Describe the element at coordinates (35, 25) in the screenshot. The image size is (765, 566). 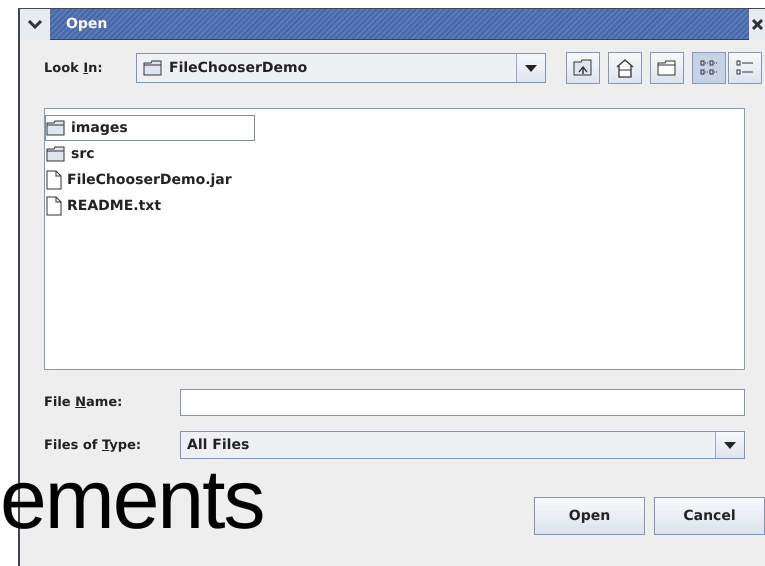
I see `chevron-down-icon` at that location.